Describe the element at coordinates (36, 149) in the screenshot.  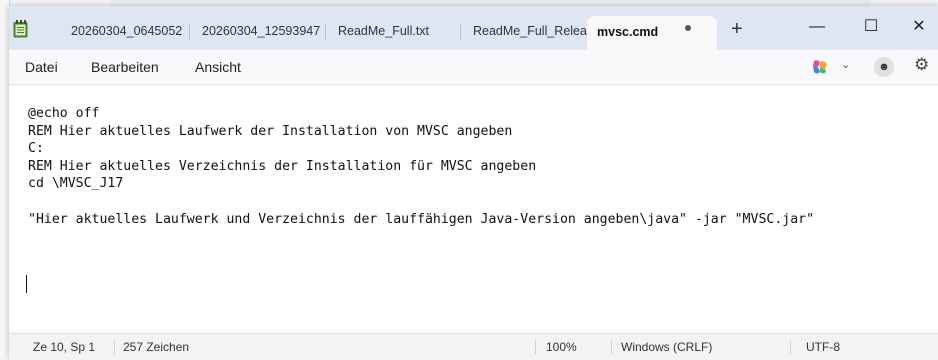
I see `code-line: C:` at that location.